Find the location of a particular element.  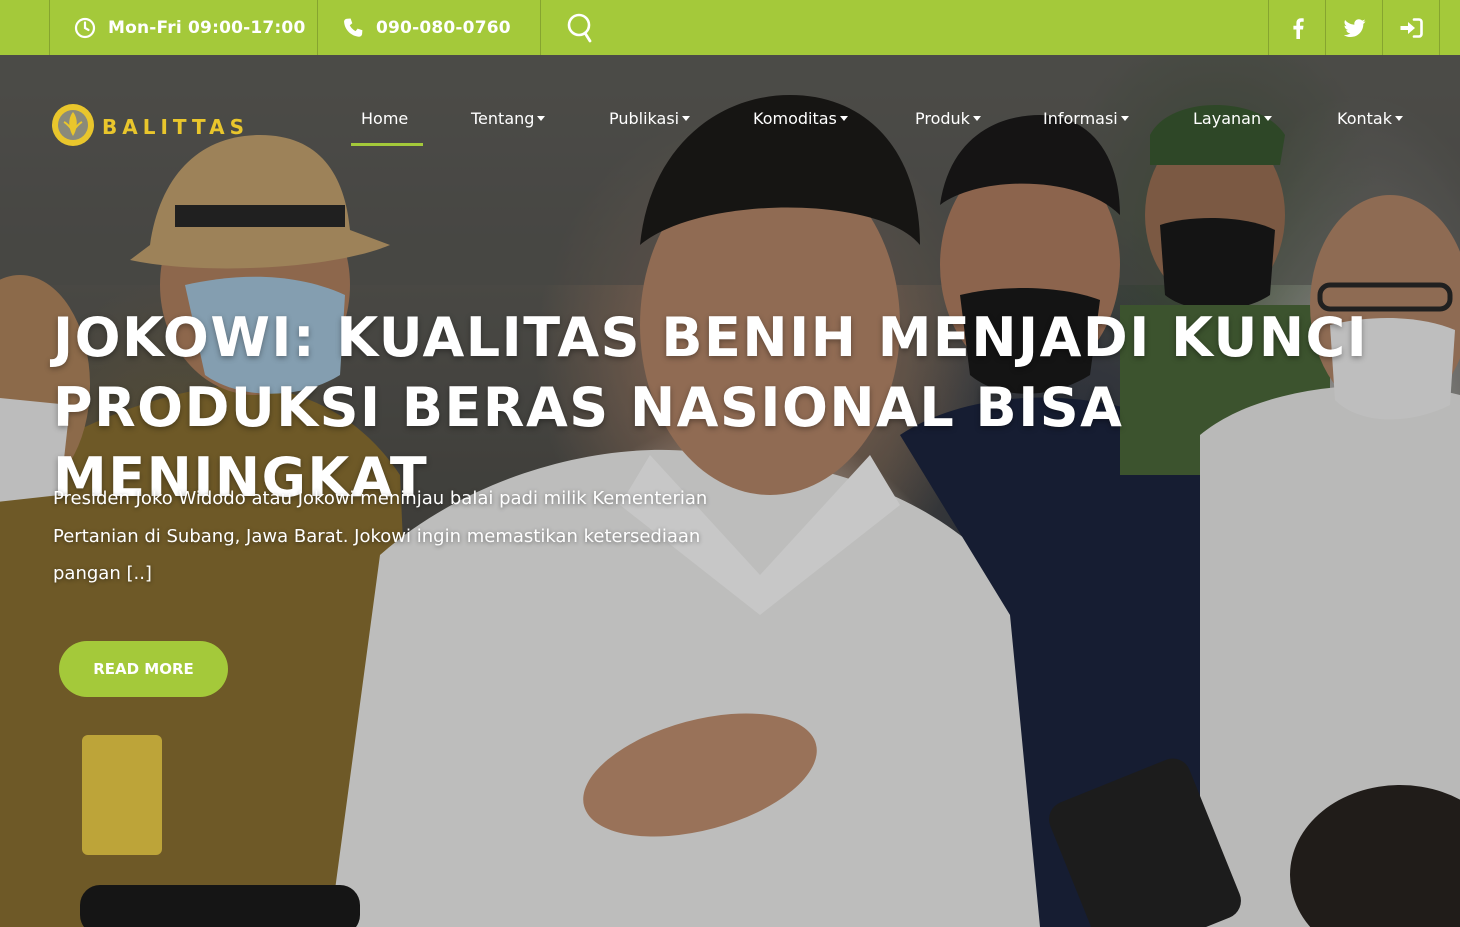

business-hours: Mon-Fri 09:00-17:00 is located at coordinates (183, 27).